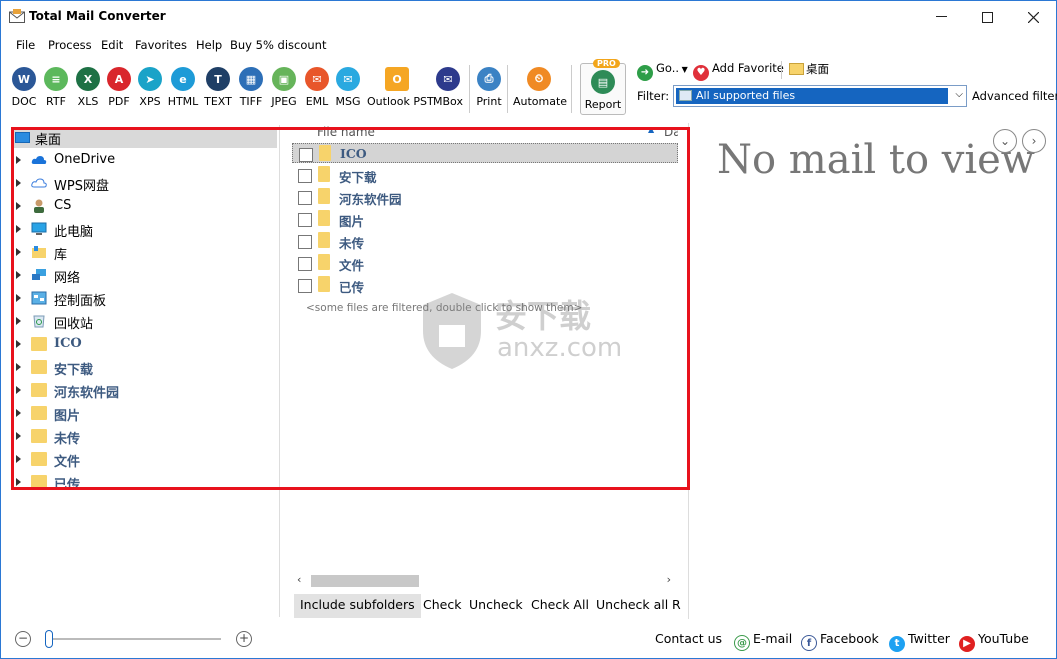 The width and height of the screenshot is (1057, 659). Describe the element at coordinates (183, 89) in the screenshot. I see `convert-html-button: e HTML` at that location.